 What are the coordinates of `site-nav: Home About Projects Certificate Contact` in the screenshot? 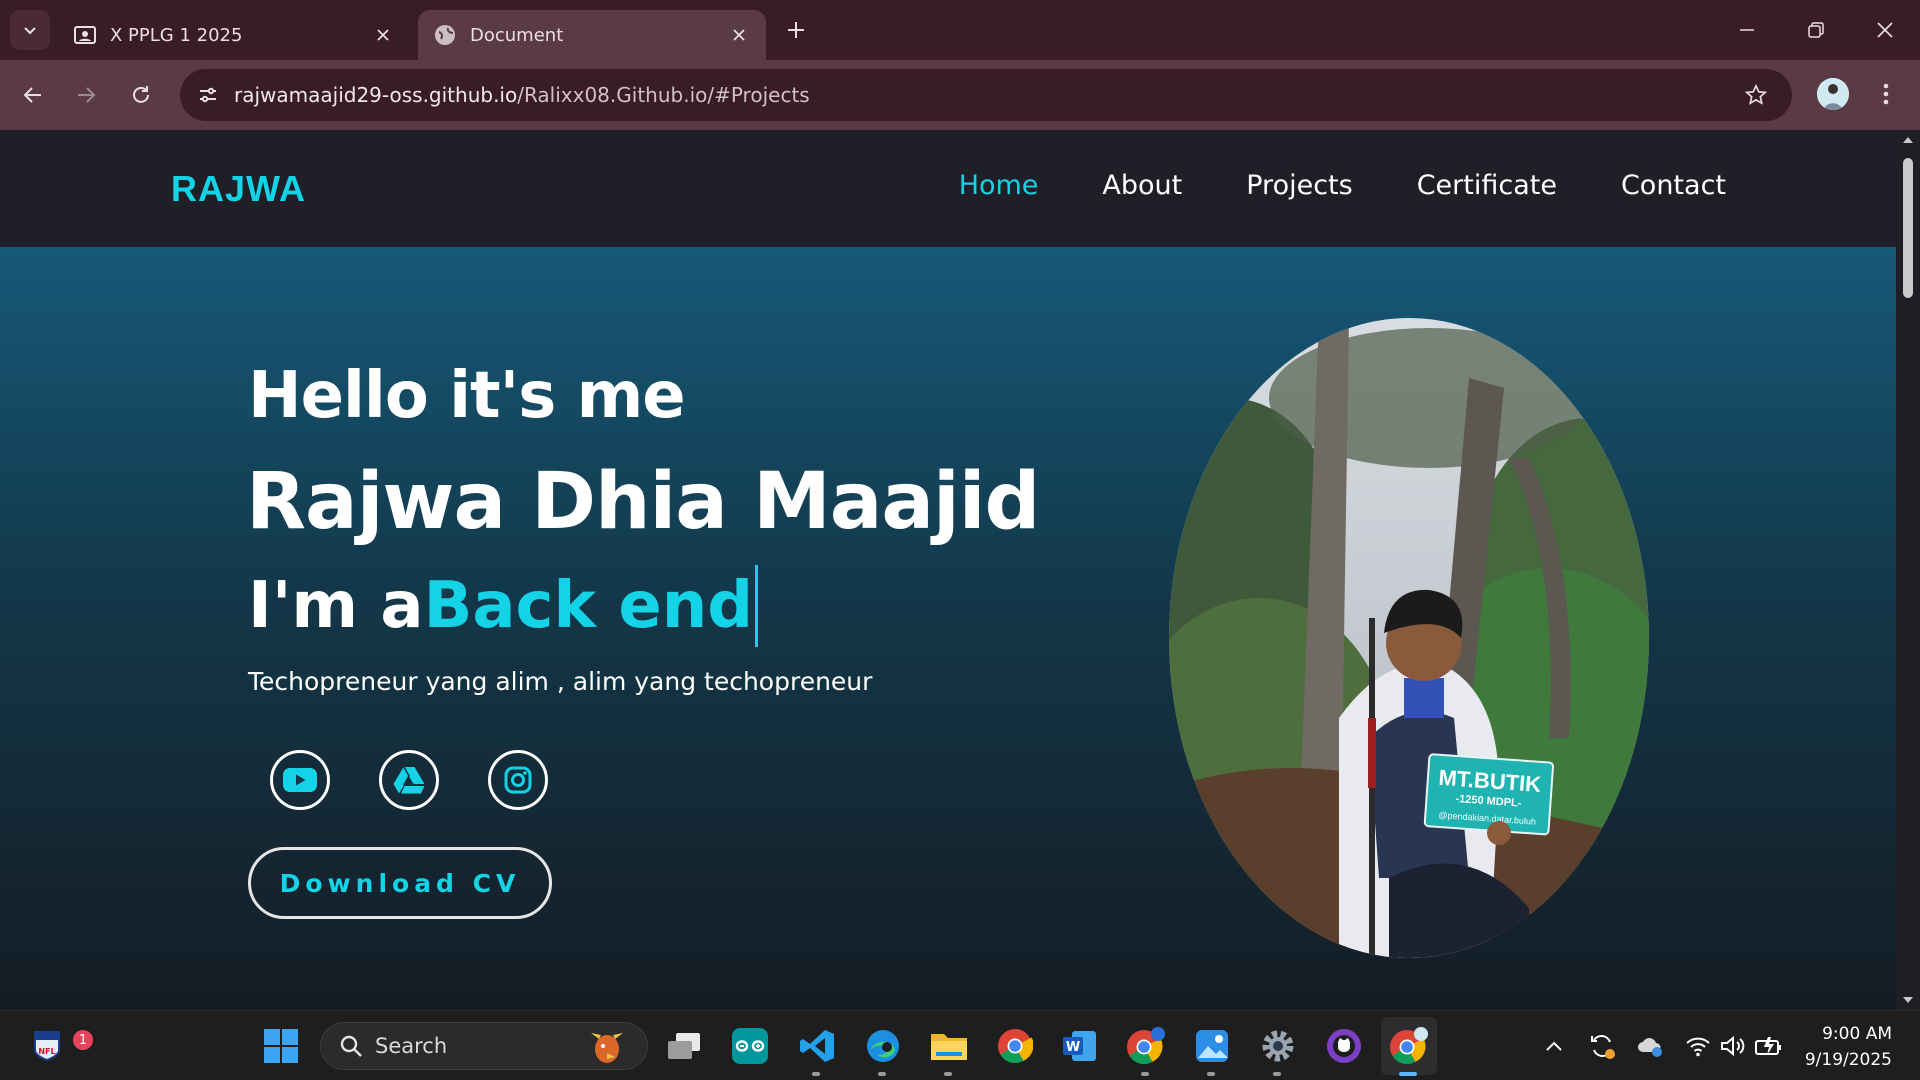 It's located at (1342, 185).